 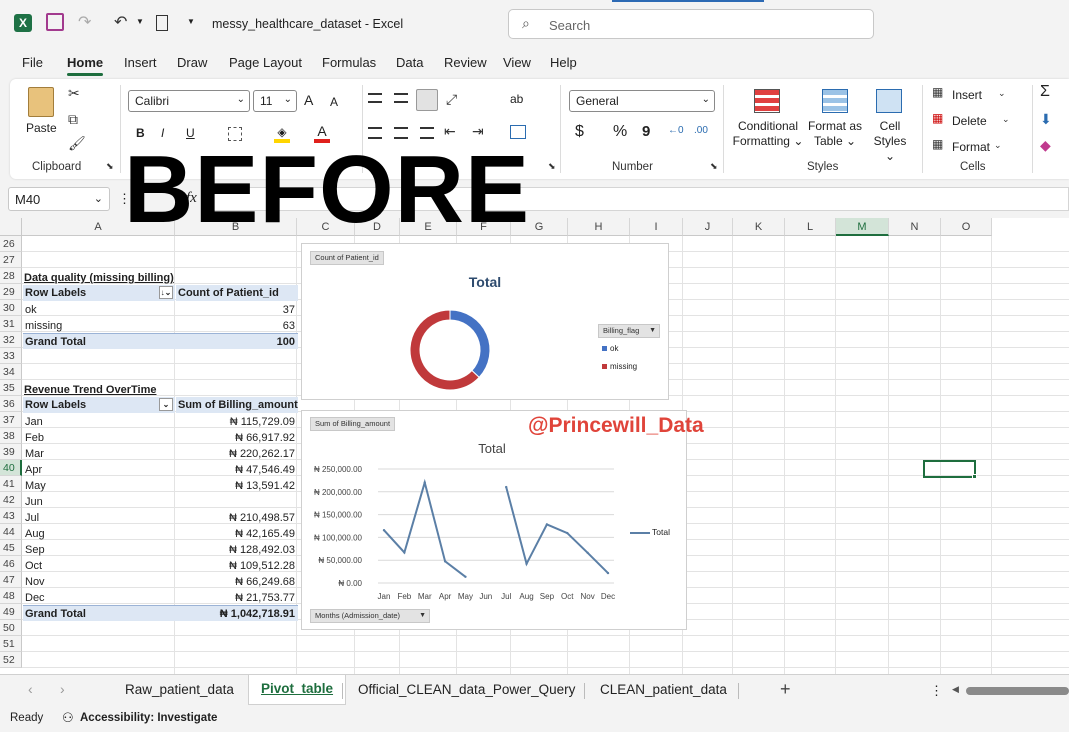 What do you see at coordinates (237, 486) in the screenshot?
I see `pivot2-row-value: ₦ 13,591.42` at bounding box center [237, 486].